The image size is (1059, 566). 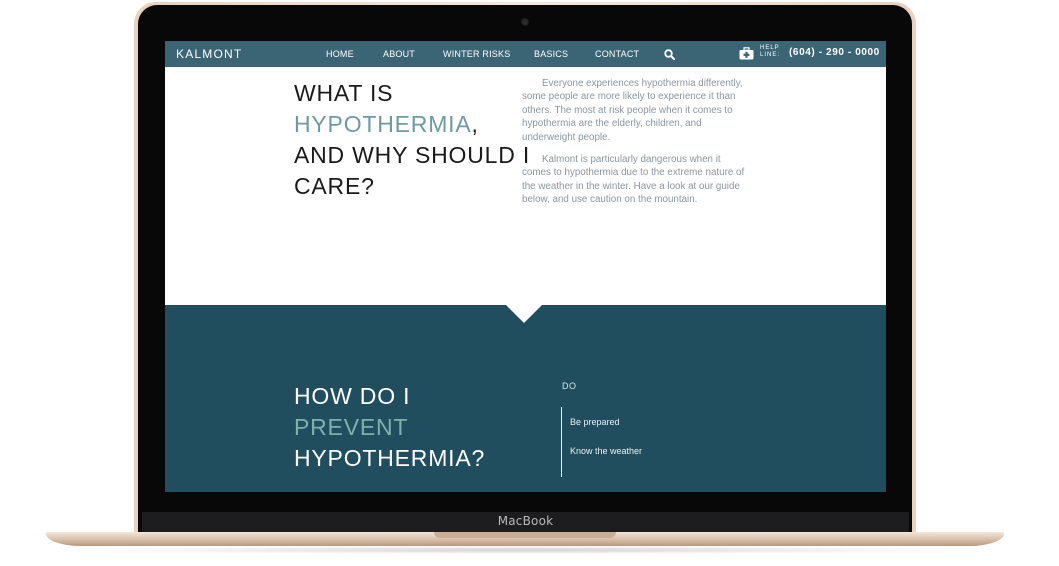 What do you see at coordinates (525, 550) in the screenshot?
I see `laptop-shadow` at bounding box center [525, 550].